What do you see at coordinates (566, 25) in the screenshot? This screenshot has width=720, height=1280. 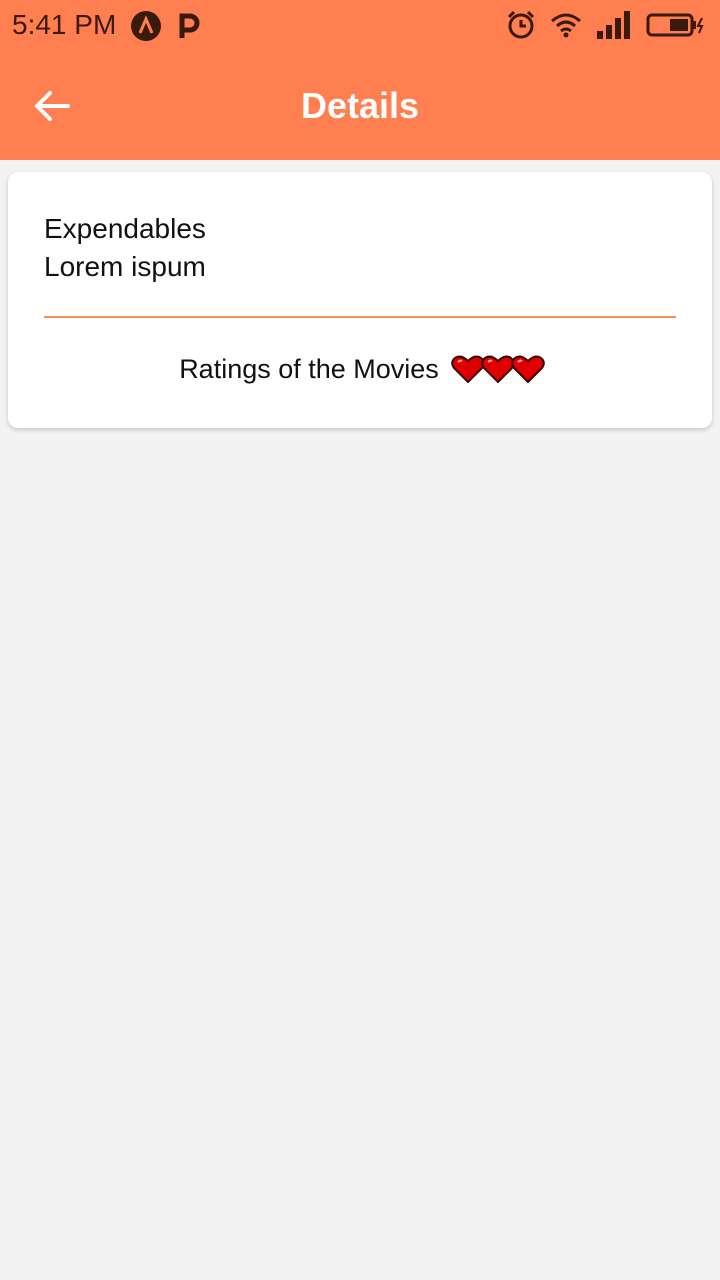 I see `wifi-icon` at bounding box center [566, 25].